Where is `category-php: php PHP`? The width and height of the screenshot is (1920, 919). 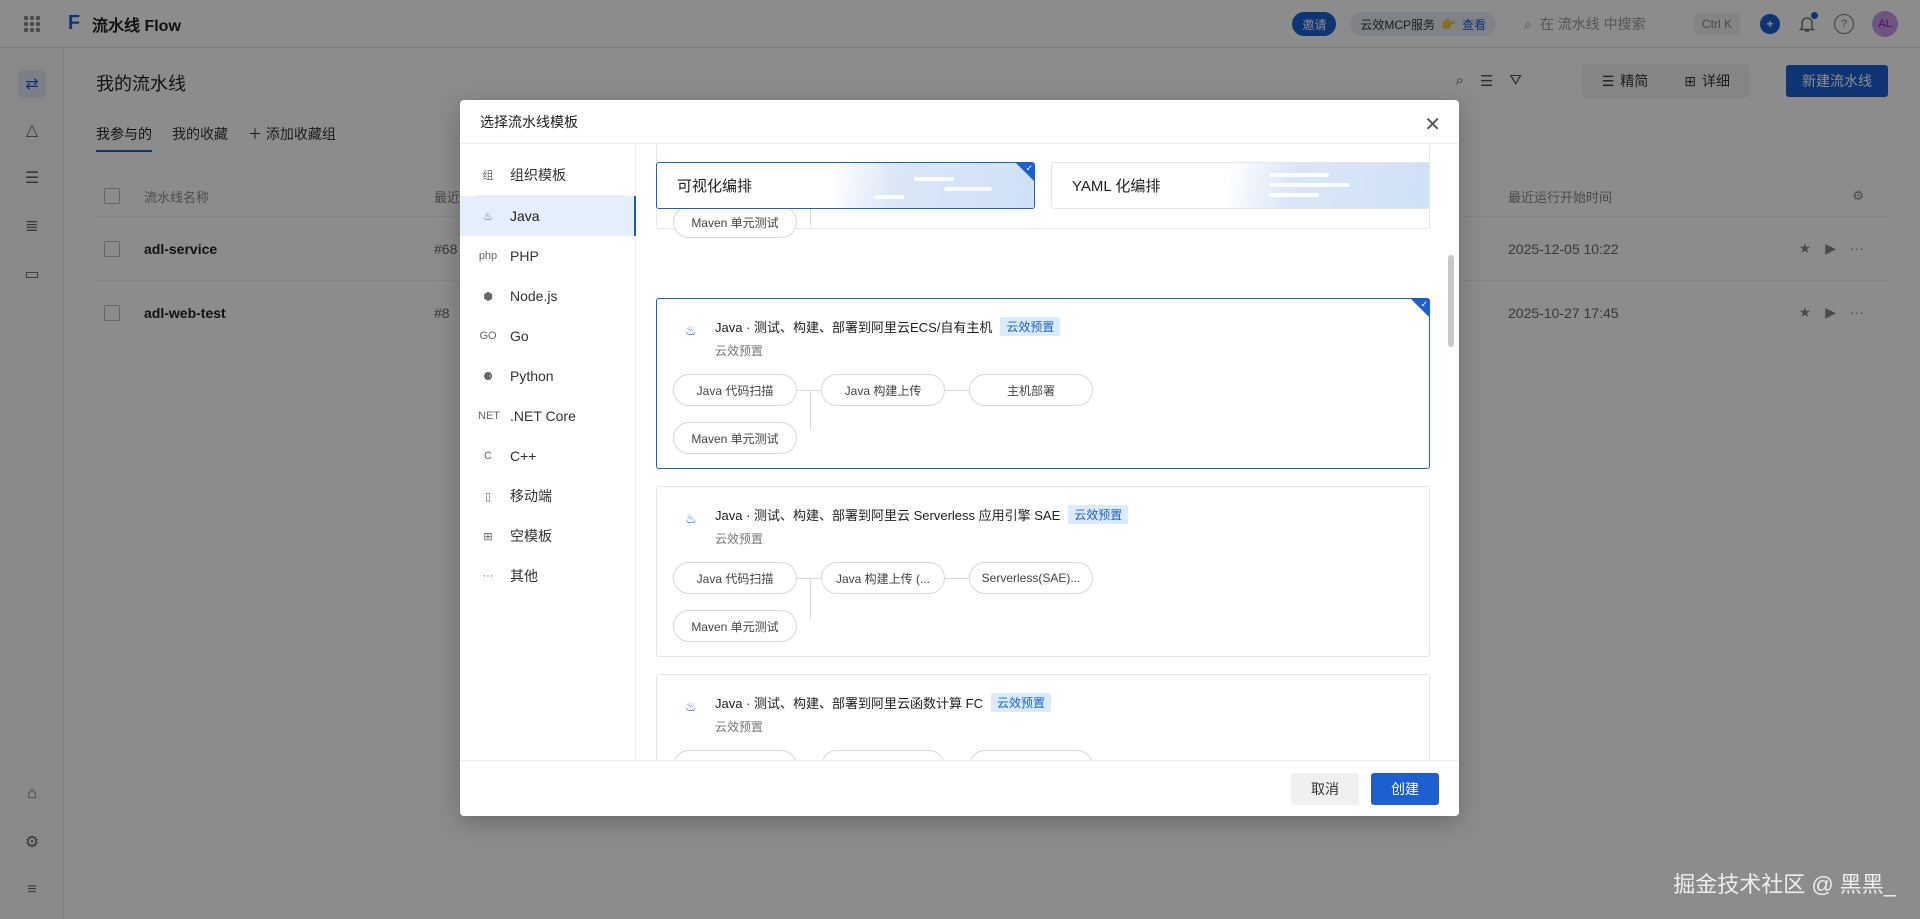
category-php: php PHP is located at coordinates (547, 256).